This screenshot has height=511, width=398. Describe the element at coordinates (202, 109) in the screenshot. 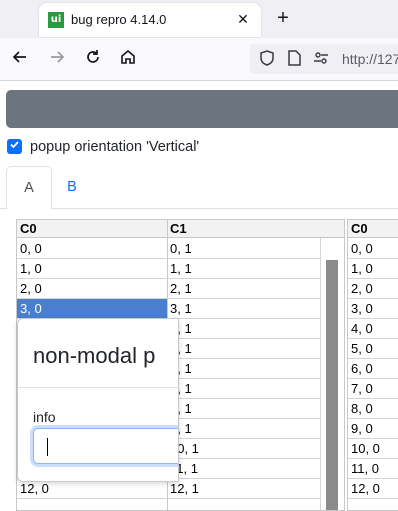

I see `header-banner` at that location.